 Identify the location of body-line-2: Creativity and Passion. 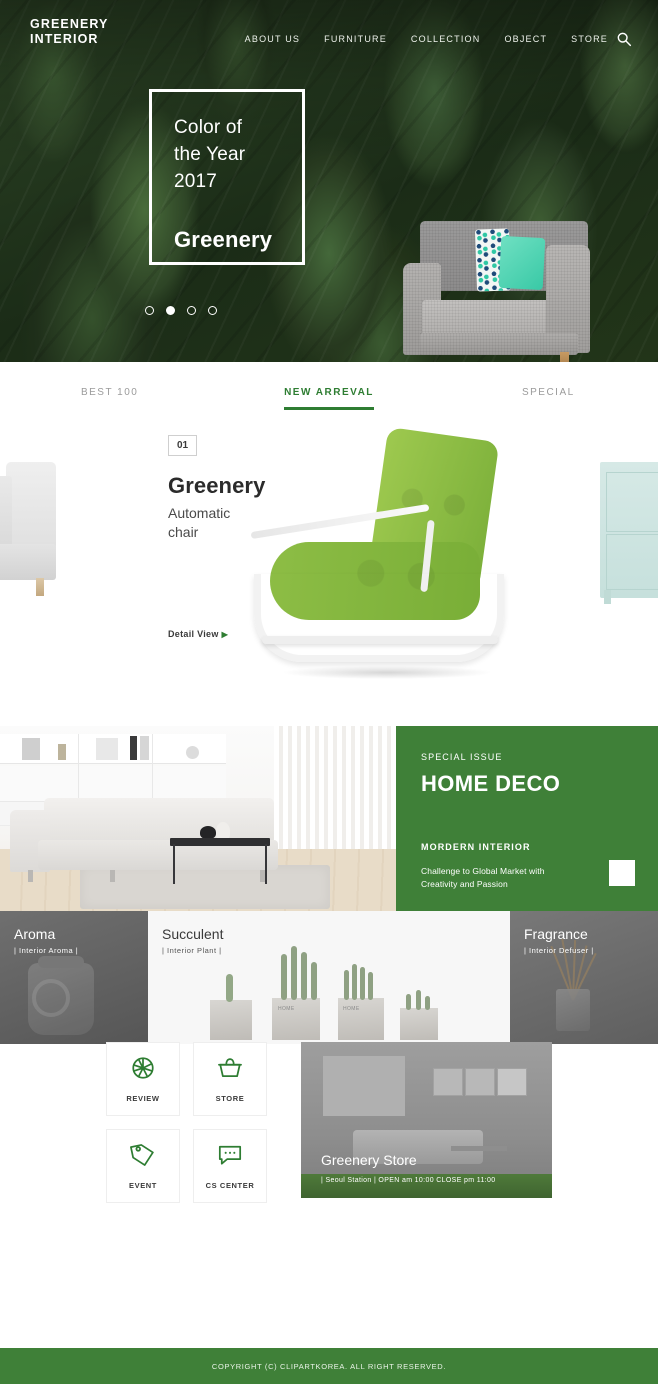
(464, 884).